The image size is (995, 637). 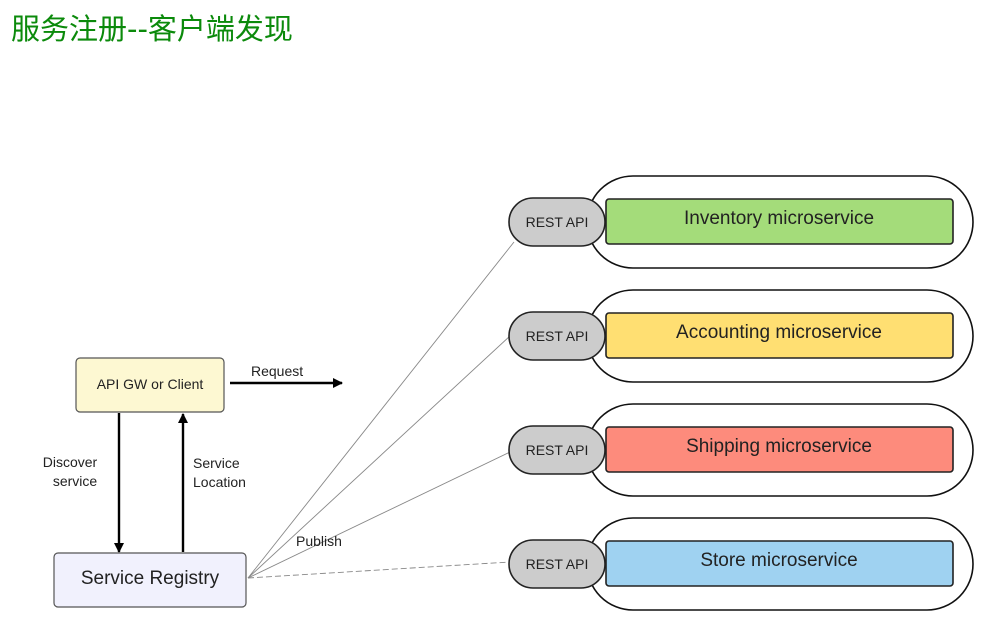 I want to click on client-label: API GW or Client, so click(x=150, y=384).